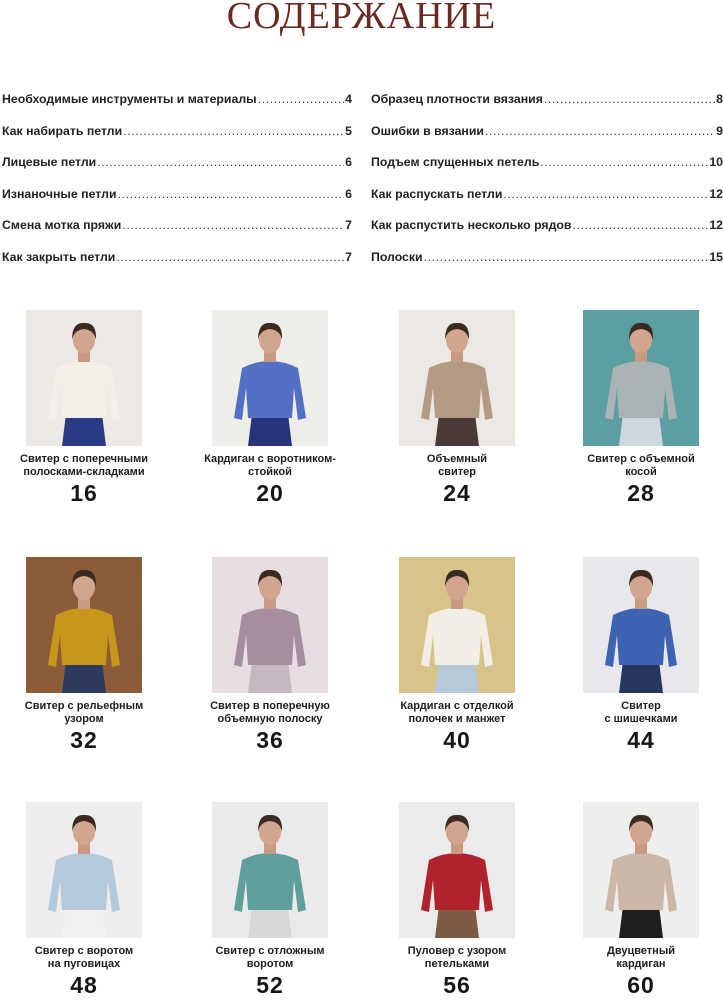 The image size is (723, 1000). What do you see at coordinates (361, 18) in the screenshot?
I see `page-title: СОДЕРЖАНИЕ` at bounding box center [361, 18].